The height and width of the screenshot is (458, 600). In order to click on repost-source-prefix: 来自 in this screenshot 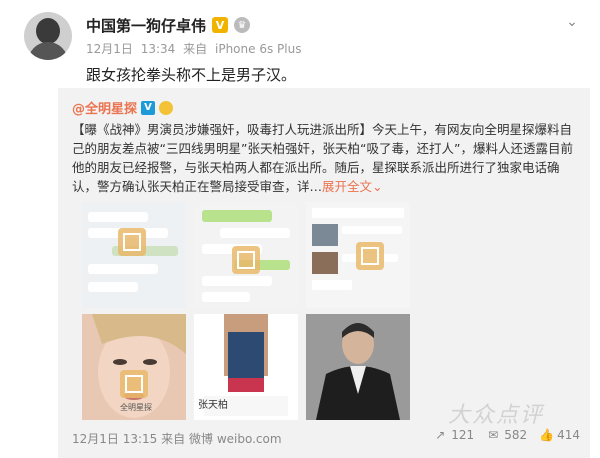, I will do `click(173, 439)`.